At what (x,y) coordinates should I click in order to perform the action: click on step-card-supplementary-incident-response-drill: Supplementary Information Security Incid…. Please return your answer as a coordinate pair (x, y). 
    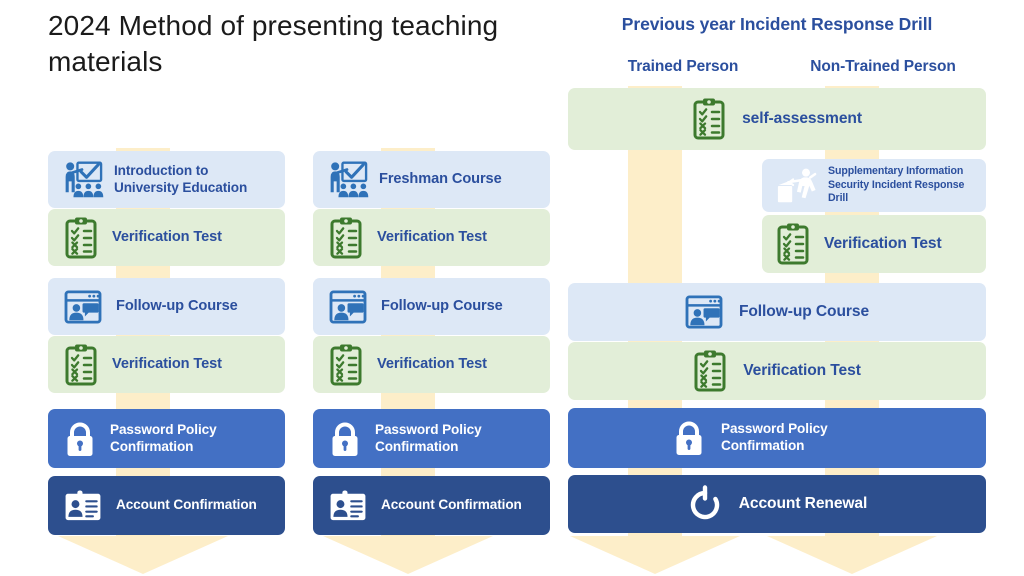
    Looking at the image, I should click on (874, 185).